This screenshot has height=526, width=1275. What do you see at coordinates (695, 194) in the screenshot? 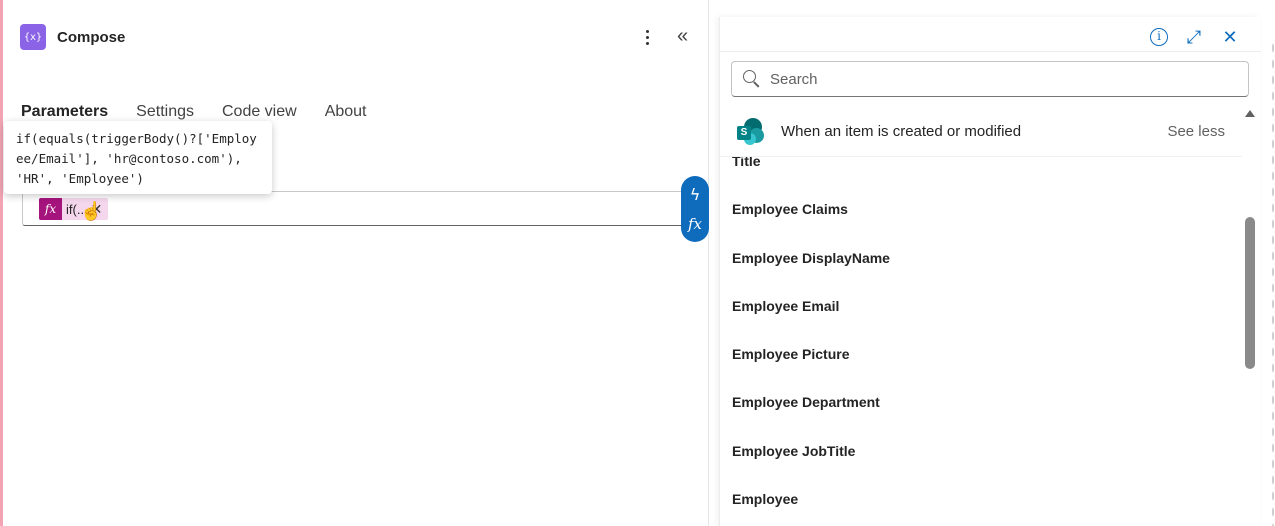
I see `lightning-icon: ϟ` at bounding box center [695, 194].